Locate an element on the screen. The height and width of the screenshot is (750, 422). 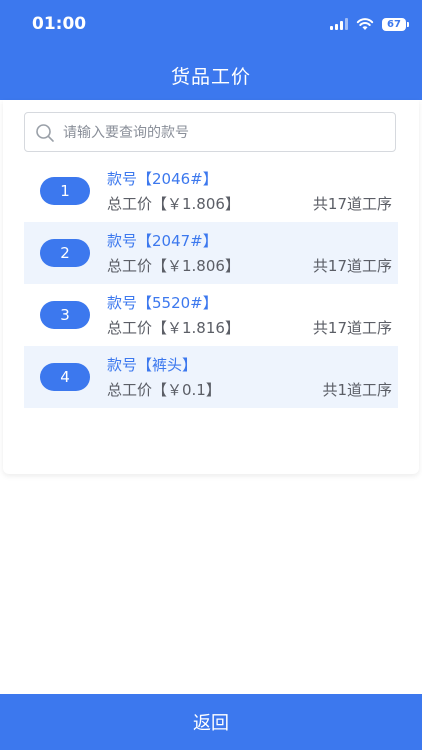
search-box is located at coordinates (210, 132).